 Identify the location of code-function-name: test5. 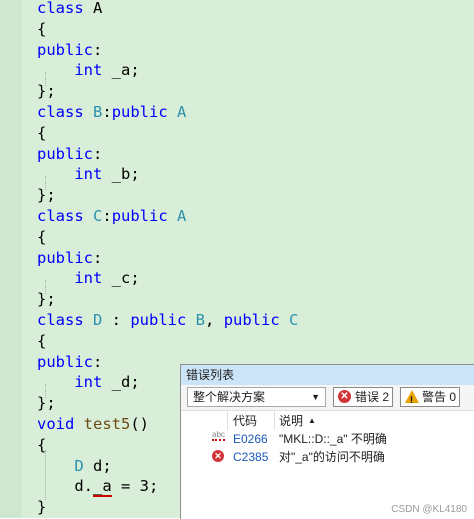
(102, 424).